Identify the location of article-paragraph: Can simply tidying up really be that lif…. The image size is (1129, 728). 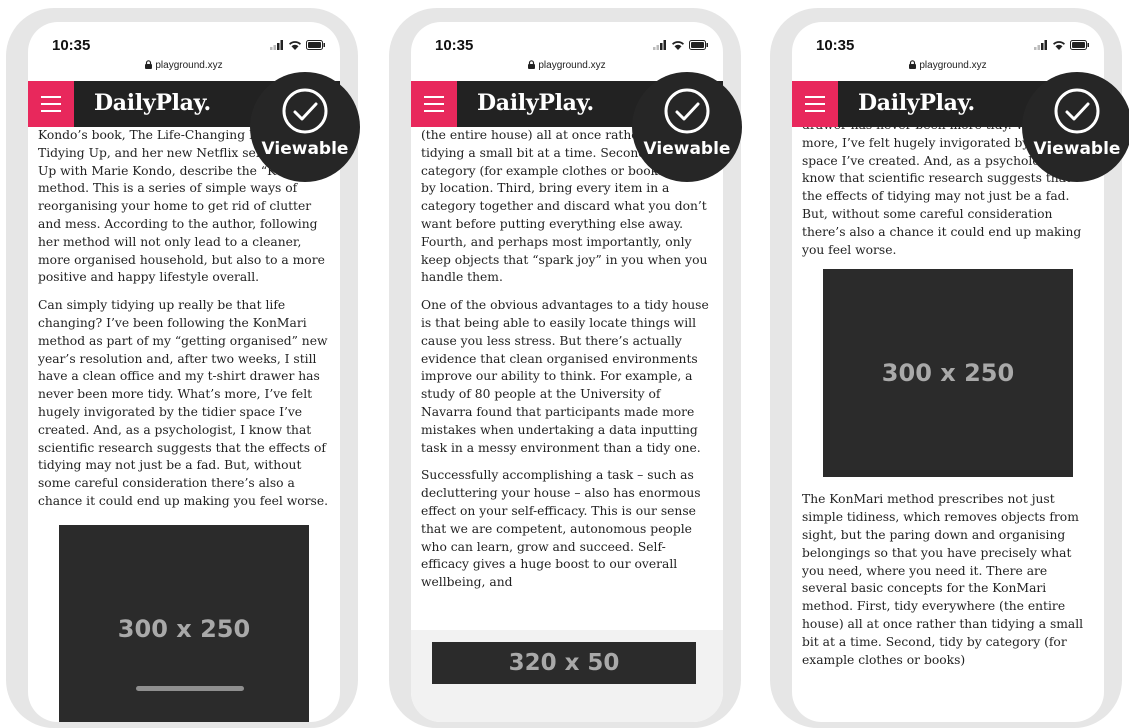
(183, 403).